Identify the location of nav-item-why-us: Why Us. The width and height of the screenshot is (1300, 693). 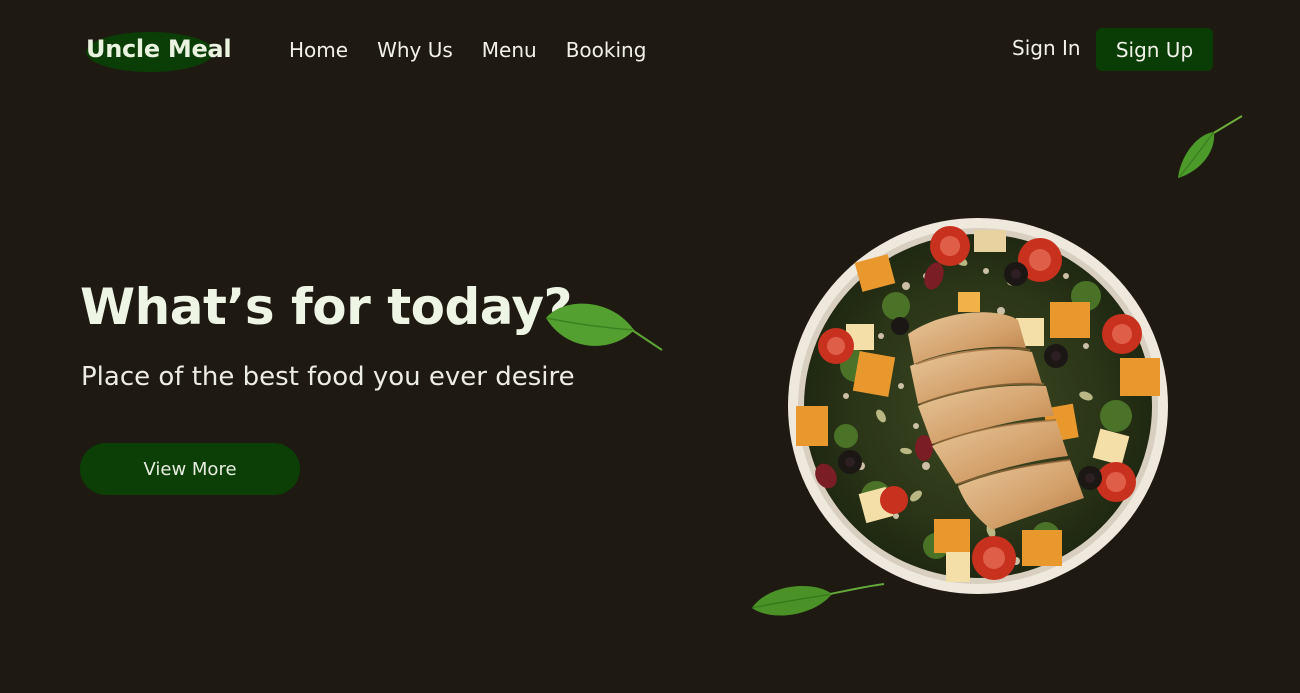
(415, 50).